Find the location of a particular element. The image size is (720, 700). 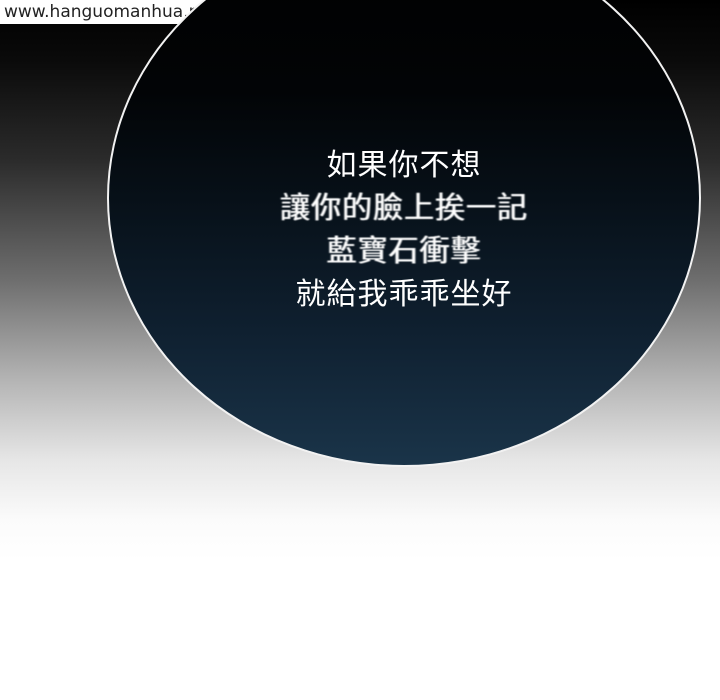

dialogue-line-1: 如果你不想 is located at coordinates (404, 165).